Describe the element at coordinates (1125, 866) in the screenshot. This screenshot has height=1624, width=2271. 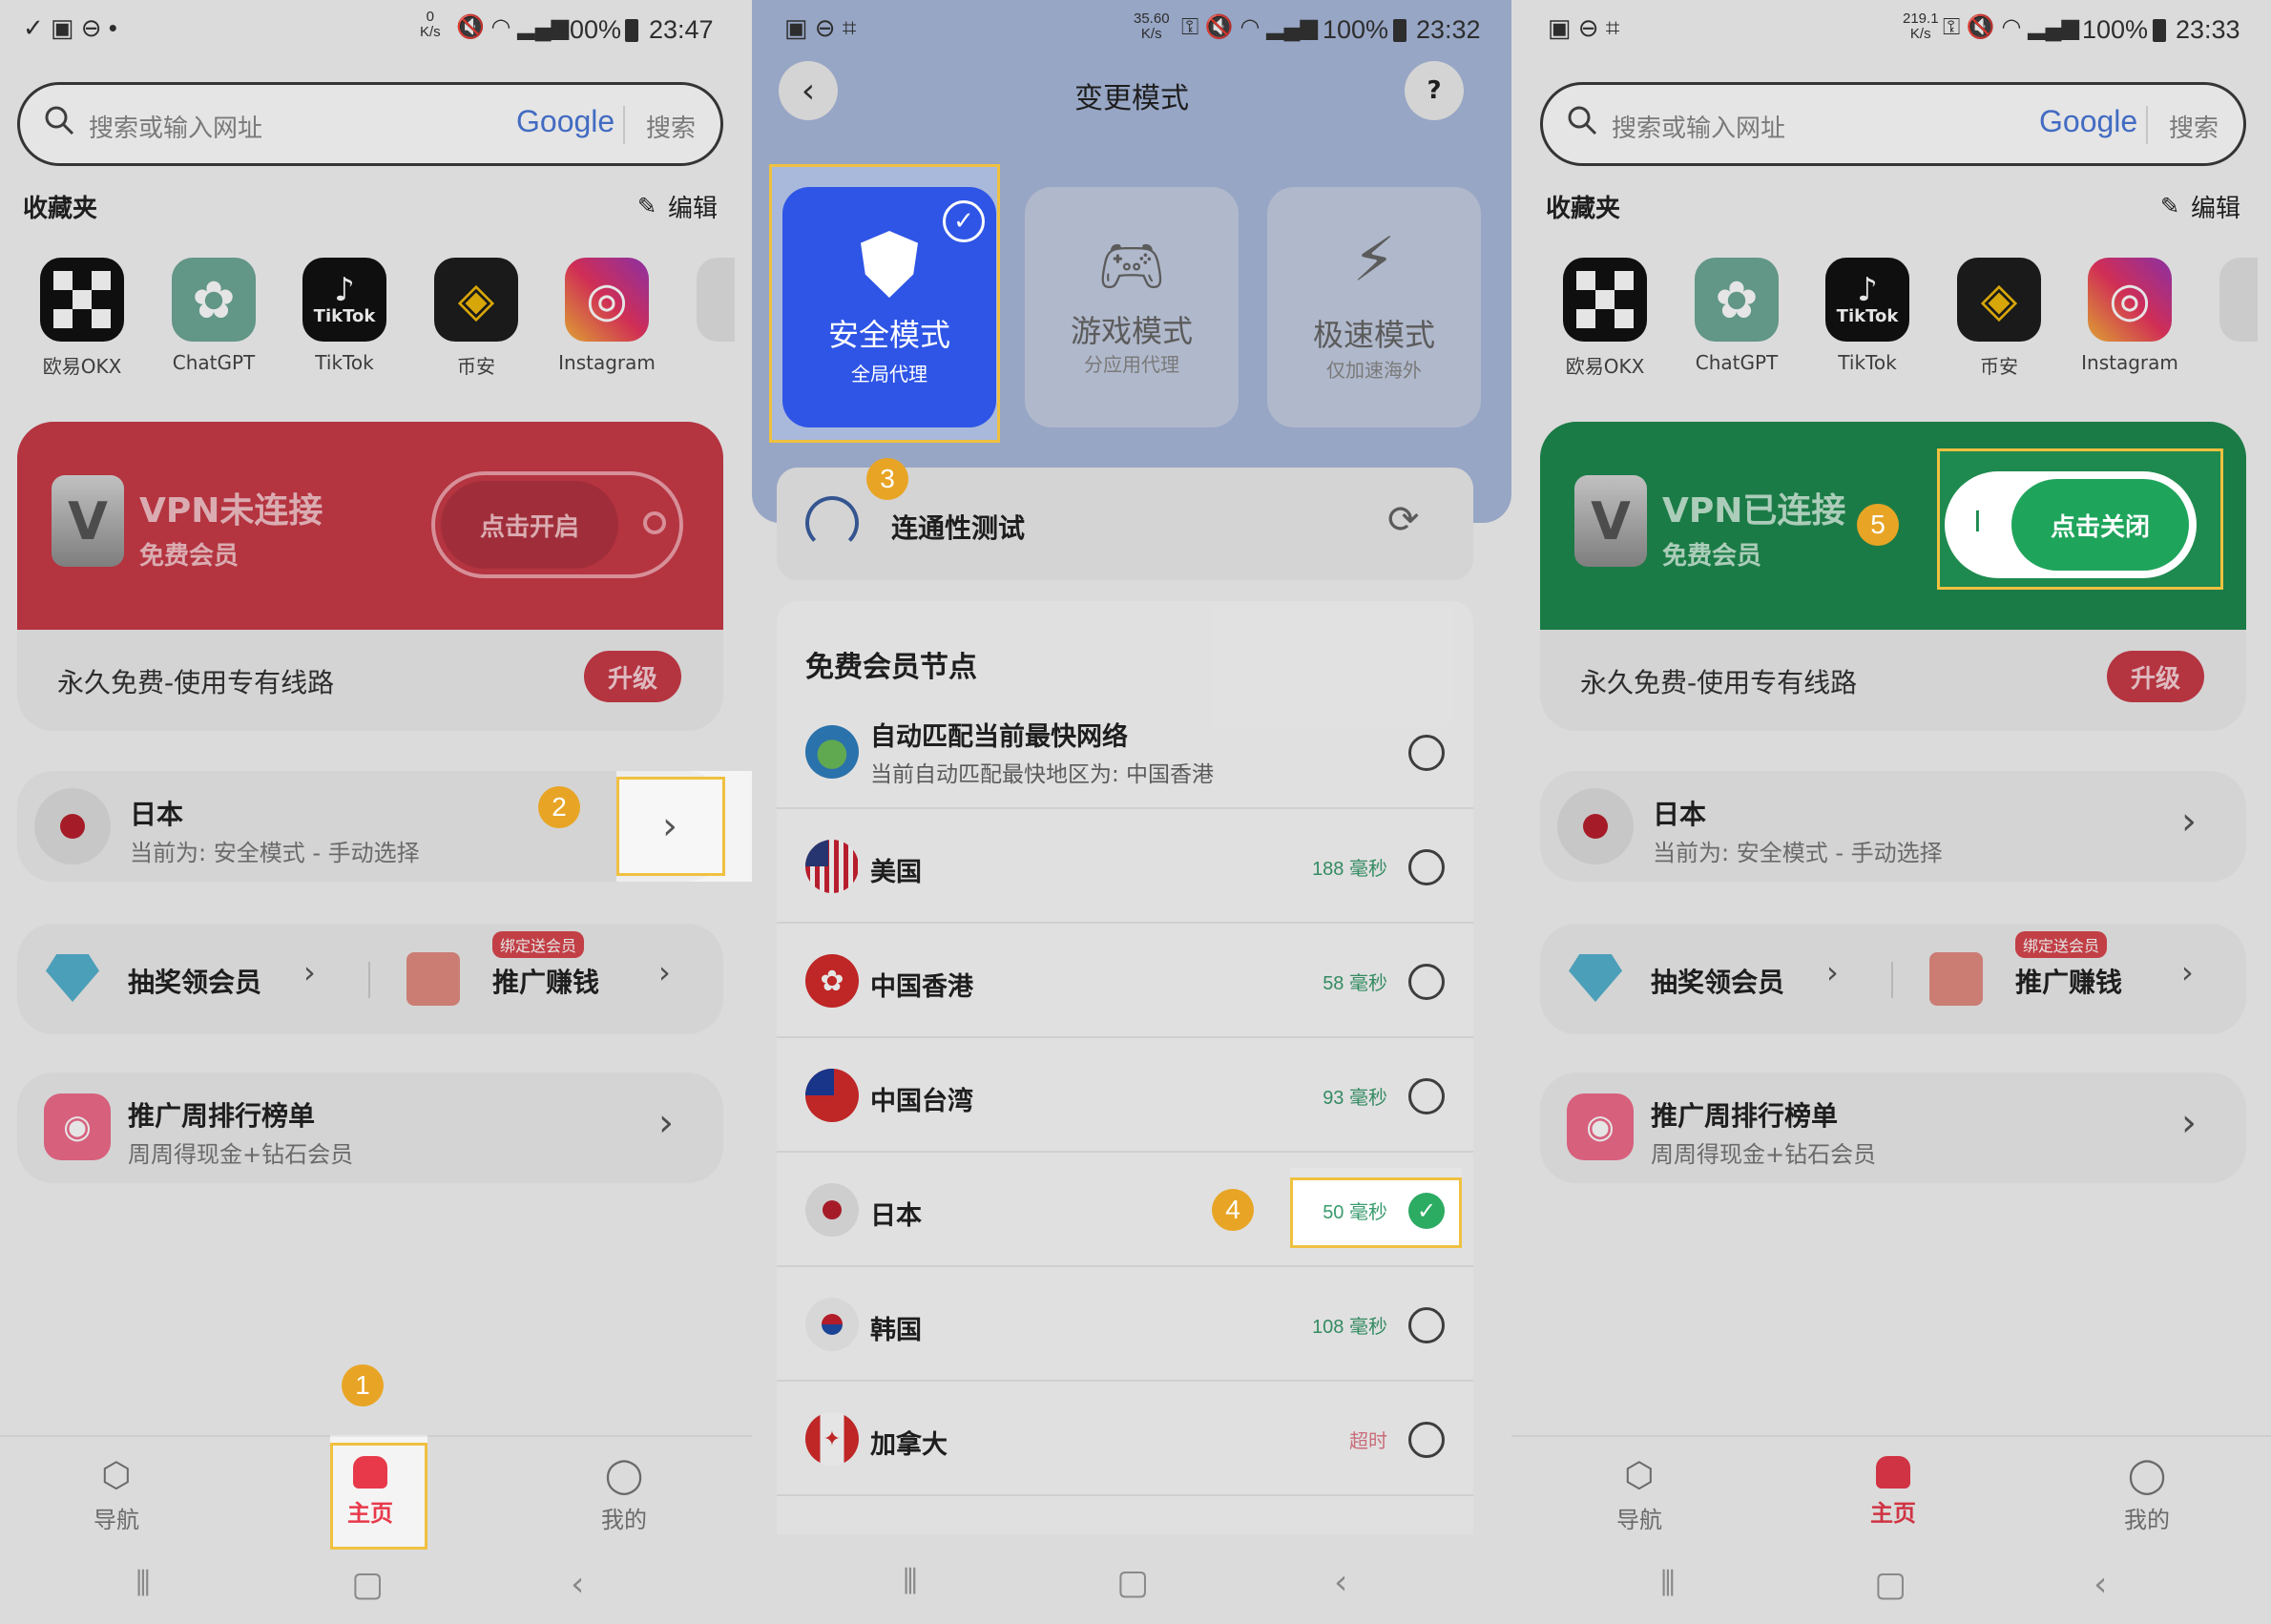
I see `node-us: 美国 188 毫秒` at that location.